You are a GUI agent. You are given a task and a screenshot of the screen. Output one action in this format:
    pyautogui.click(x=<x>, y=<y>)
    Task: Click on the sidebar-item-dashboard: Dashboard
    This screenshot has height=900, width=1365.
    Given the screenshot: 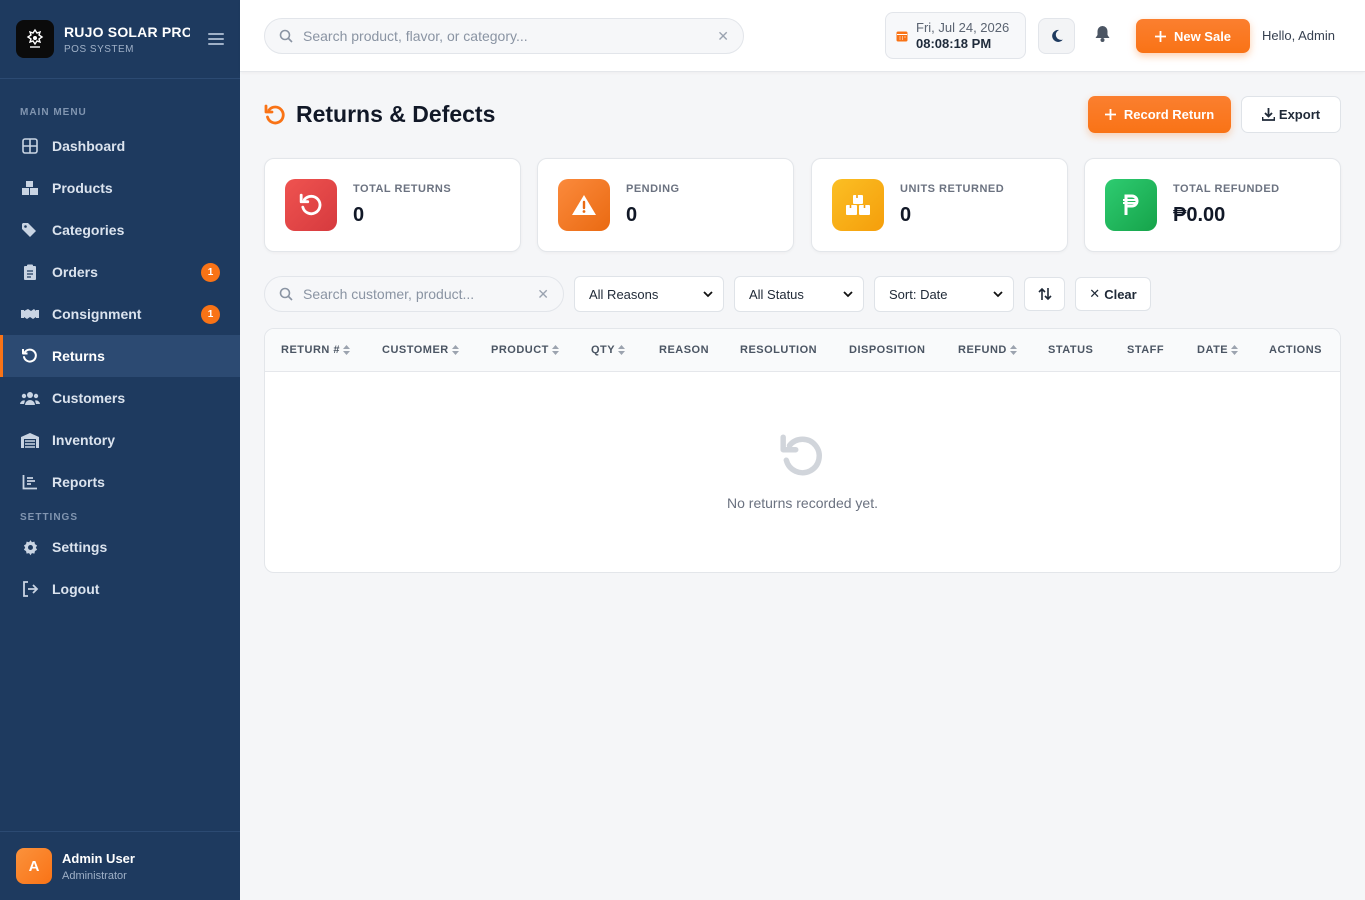 What is the action you would take?
    pyautogui.click(x=120, y=146)
    